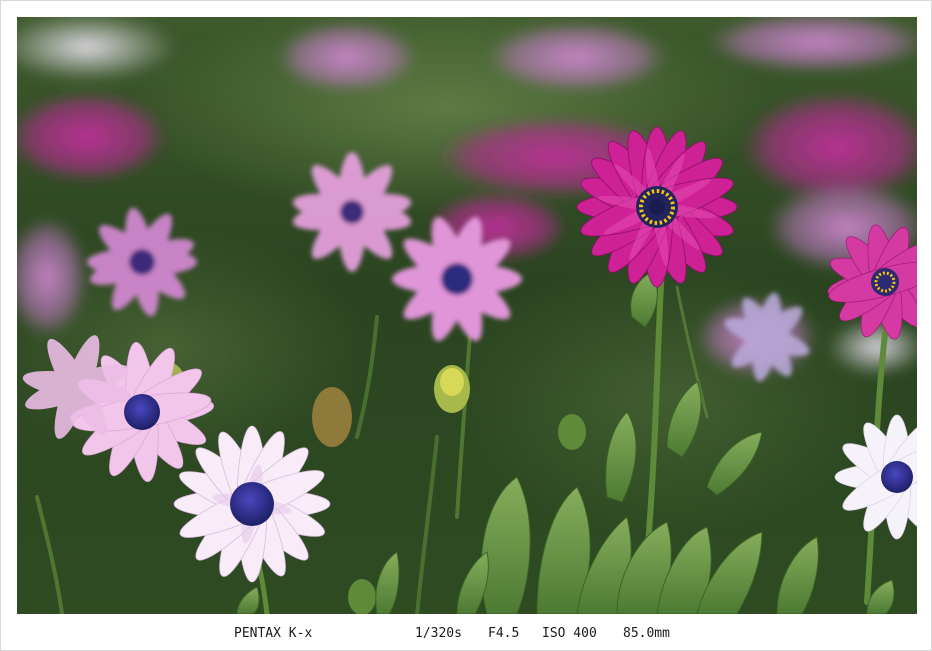 This screenshot has width=932, height=651. What do you see at coordinates (273, 633) in the screenshot?
I see `exif-camera: PENTAX K-x` at bounding box center [273, 633].